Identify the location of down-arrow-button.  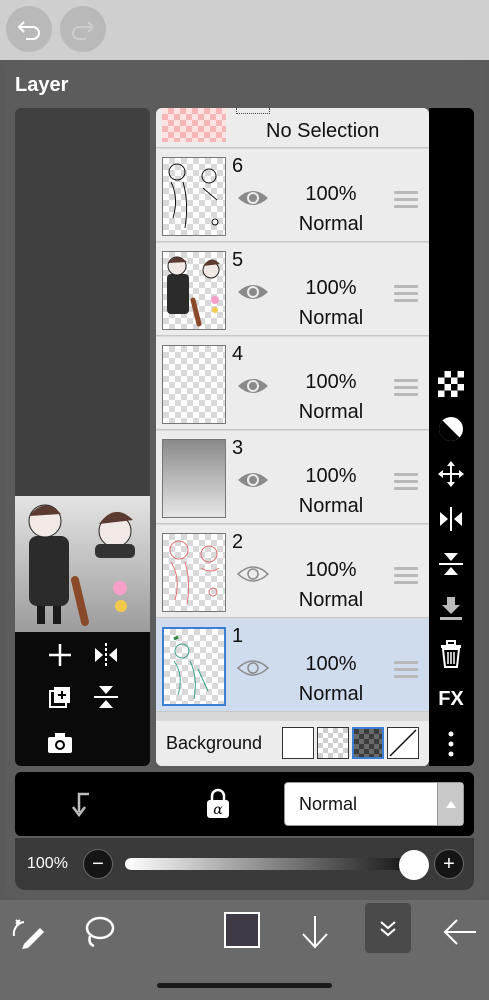
(315, 932).